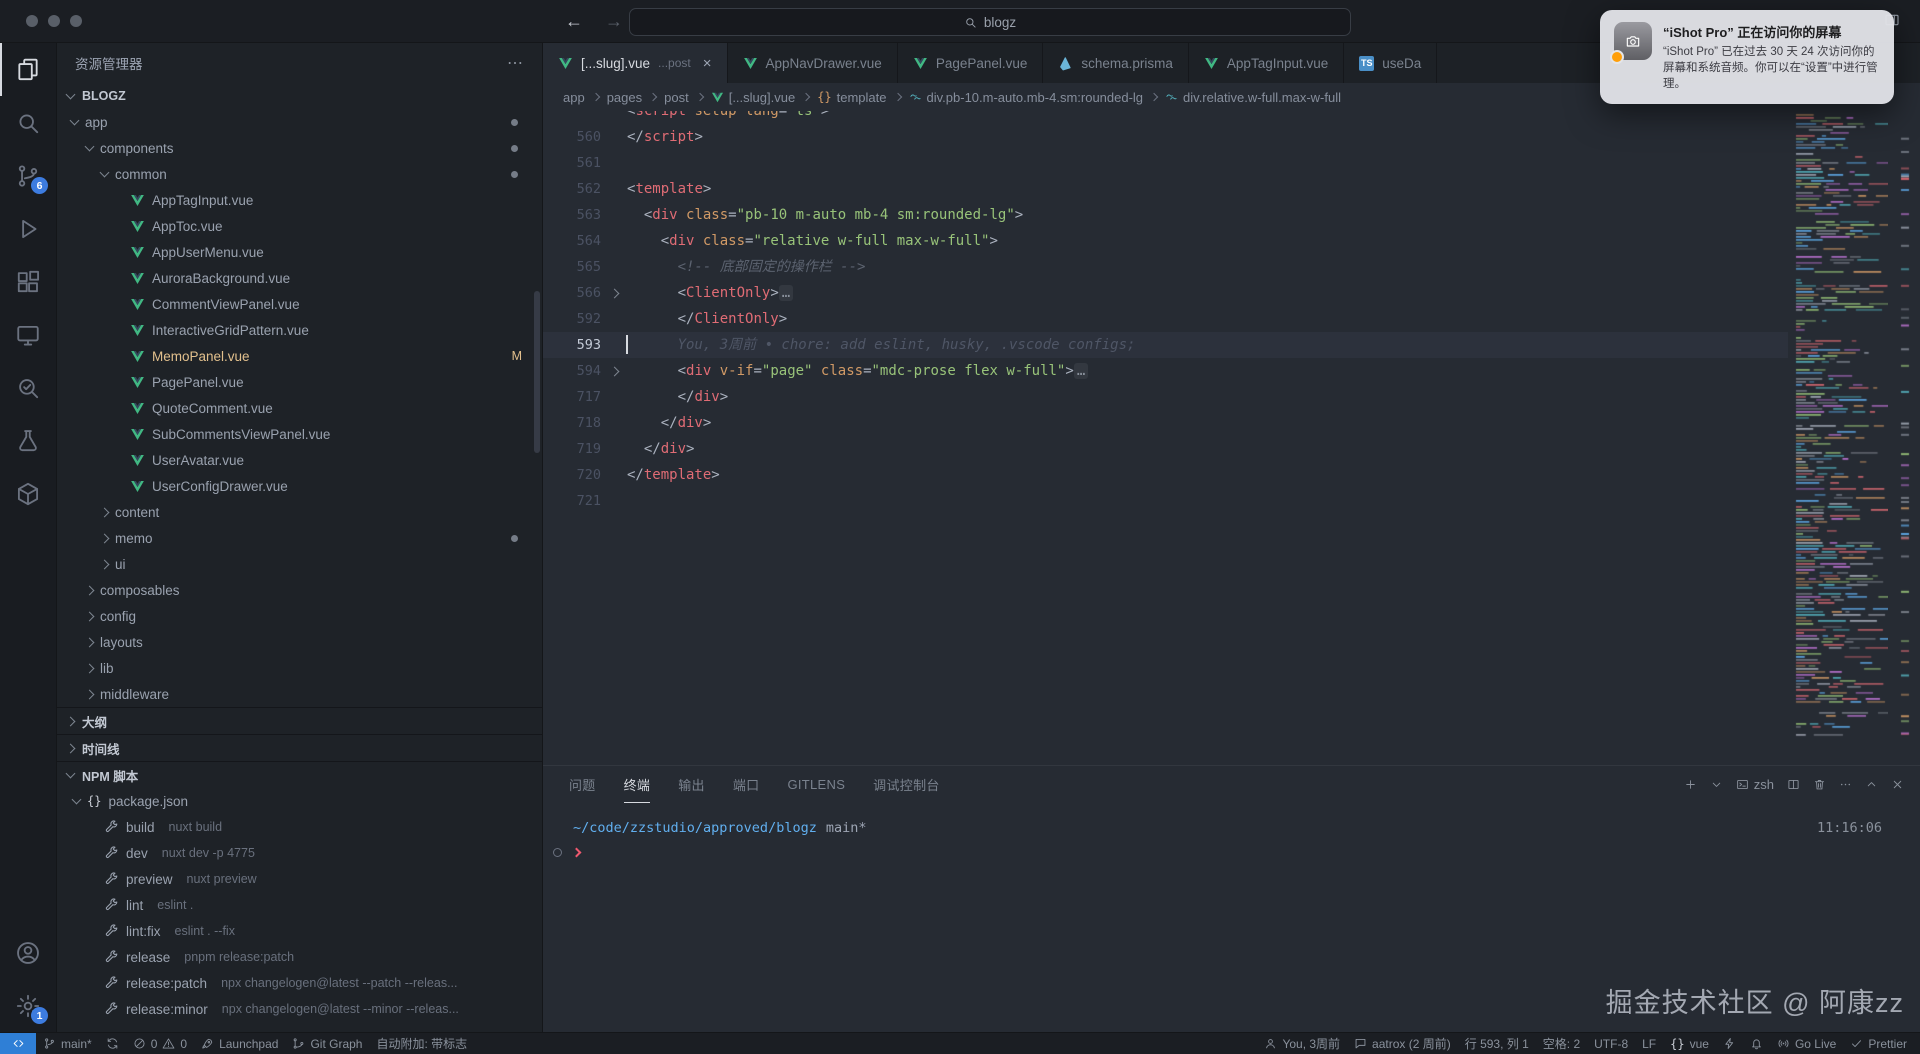  What do you see at coordinates (1402, 1043) in the screenshot?
I see `statusbar-commit-author: aatrox (2 周前)` at bounding box center [1402, 1043].